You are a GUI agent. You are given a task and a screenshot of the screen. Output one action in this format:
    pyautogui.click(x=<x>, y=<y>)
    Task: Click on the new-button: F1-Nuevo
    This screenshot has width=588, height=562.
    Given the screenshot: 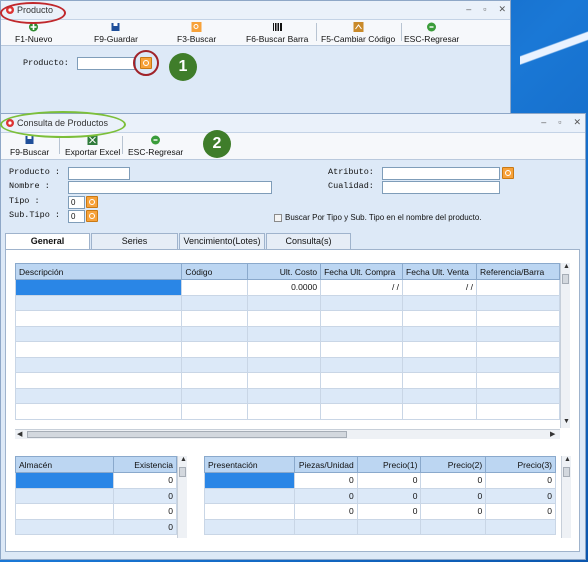 What is the action you would take?
    pyautogui.click(x=33, y=33)
    